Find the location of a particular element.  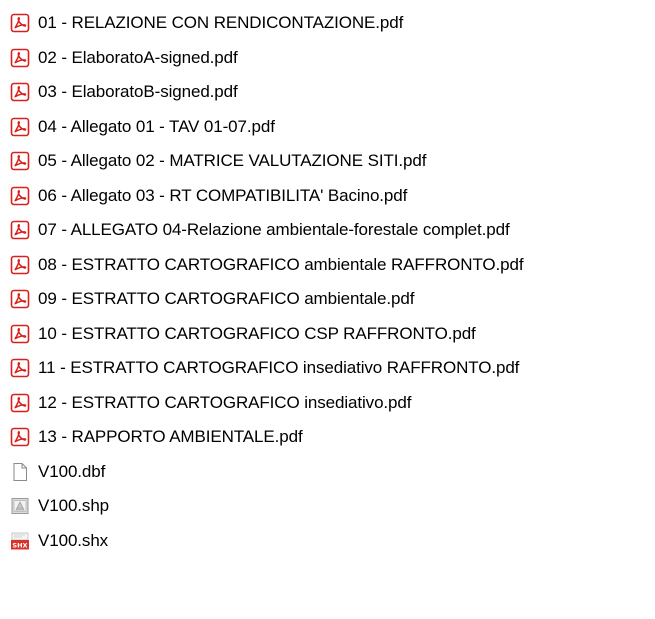

shx-file-icon: SHX is located at coordinates (20, 541).